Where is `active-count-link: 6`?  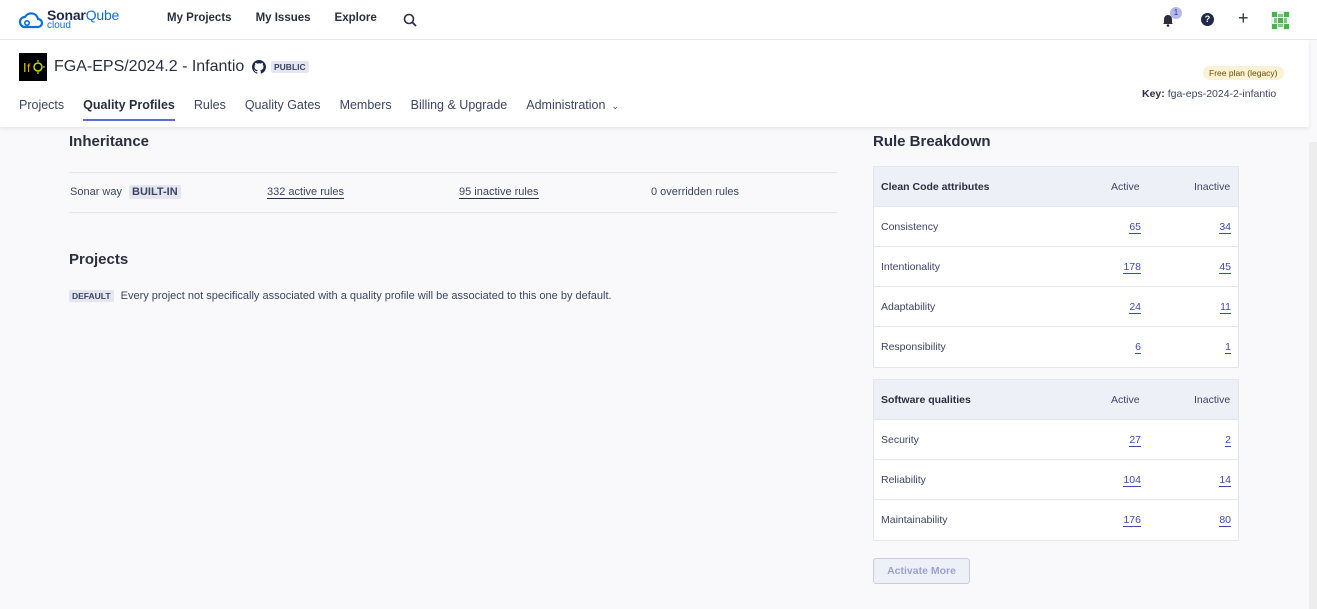 active-count-link: 6 is located at coordinates (1138, 347).